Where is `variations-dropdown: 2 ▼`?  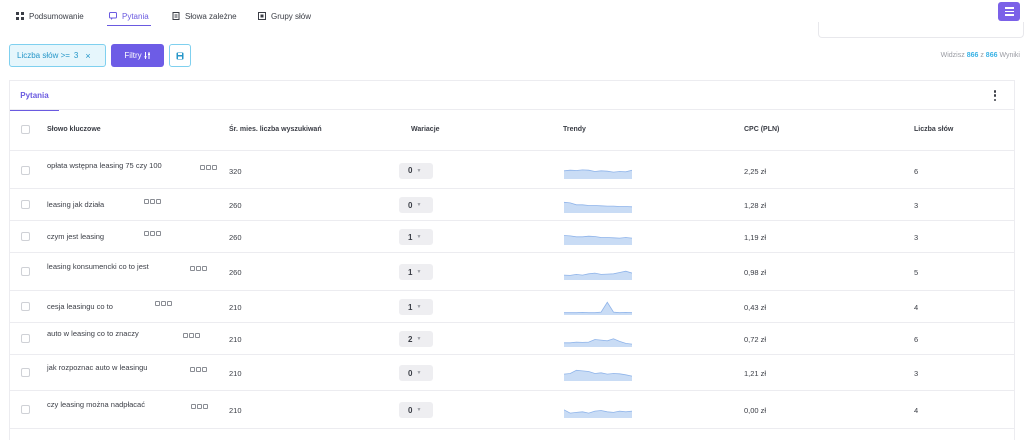
variations-dropdown: 2 ▼ is located at coordinates (416, 339).